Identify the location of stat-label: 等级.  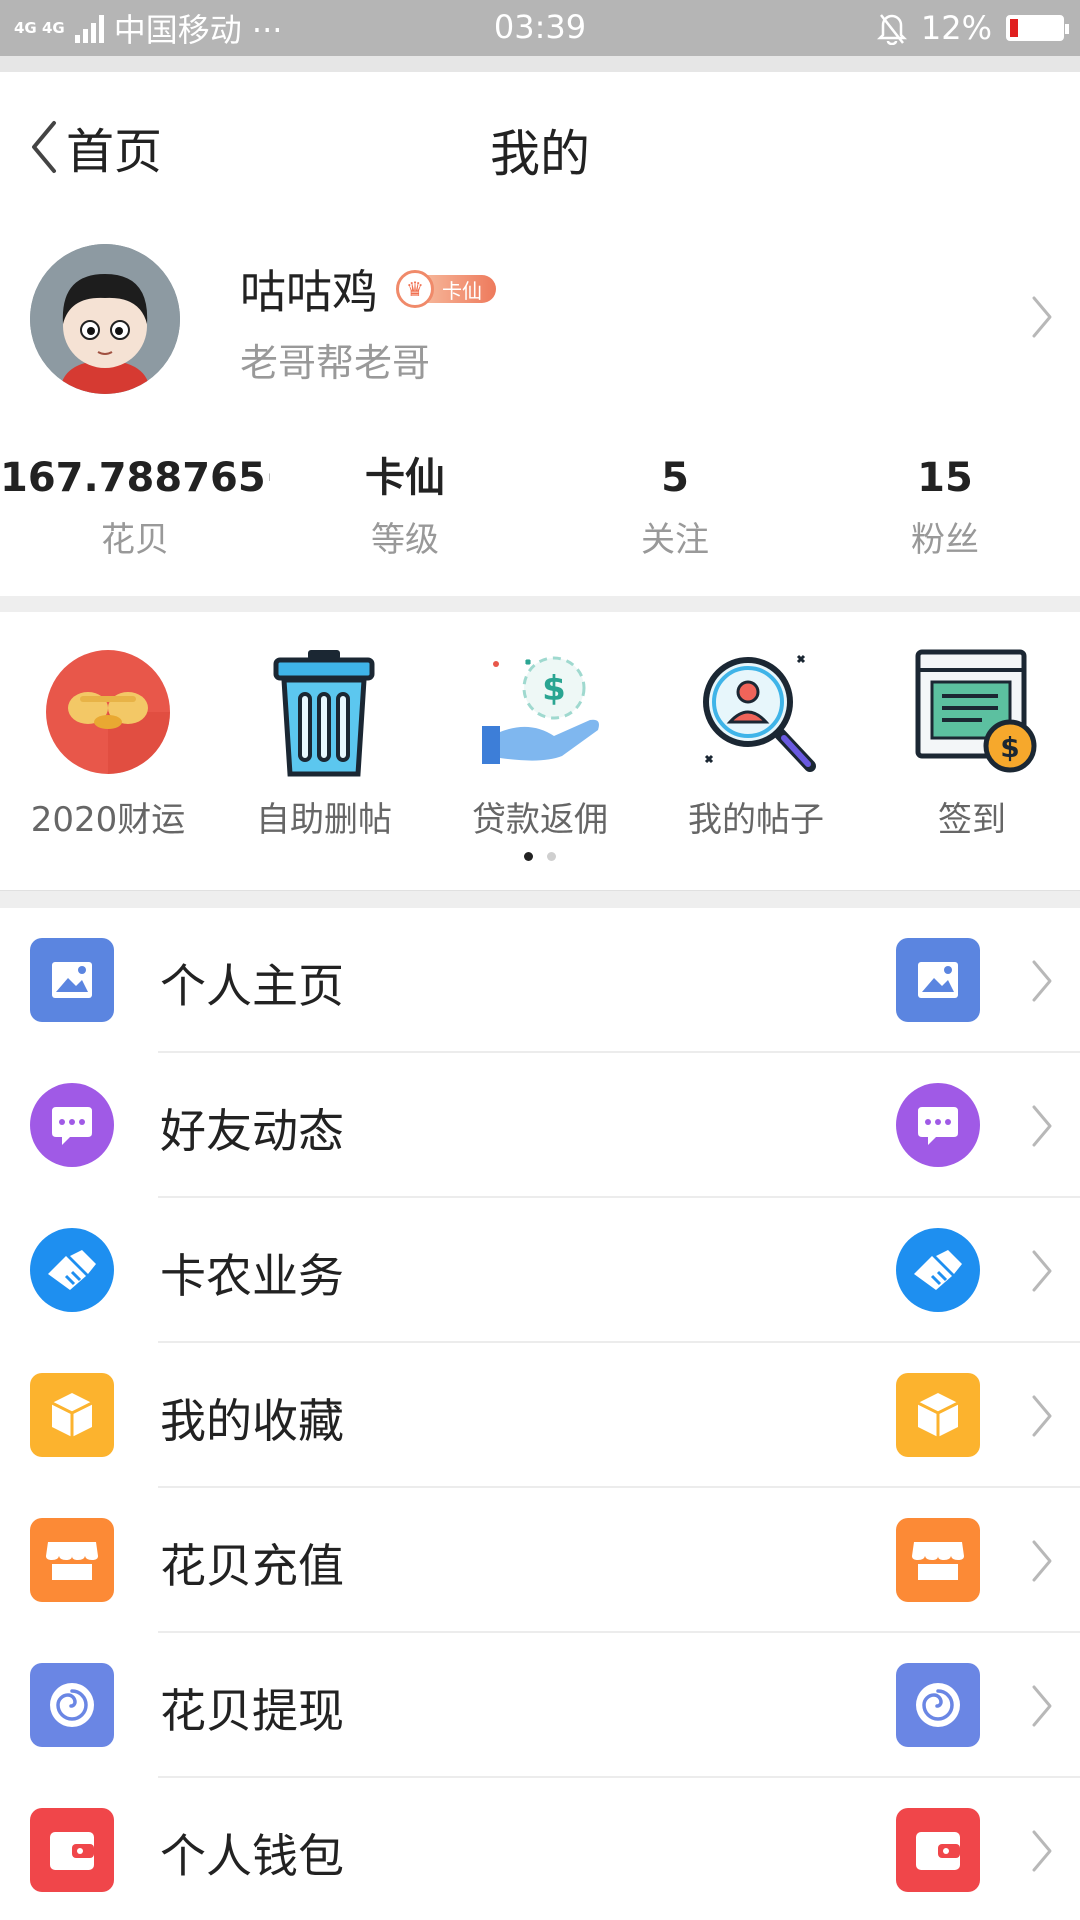
(405, 540).